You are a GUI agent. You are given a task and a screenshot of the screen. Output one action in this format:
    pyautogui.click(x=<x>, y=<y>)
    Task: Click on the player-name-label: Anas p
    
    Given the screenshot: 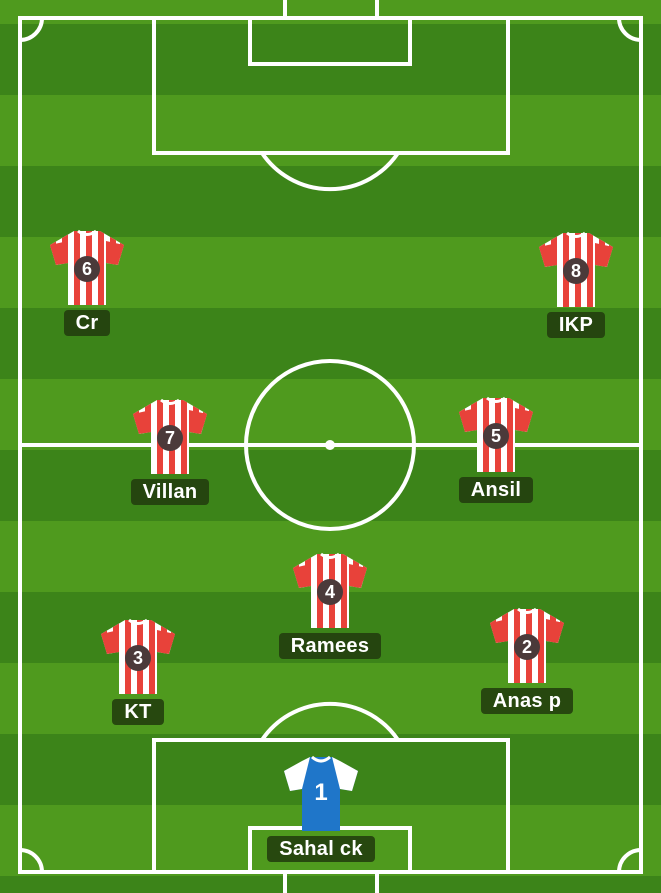 What is the action you would take?
    pyautogui.click(x=527, y=701)
    